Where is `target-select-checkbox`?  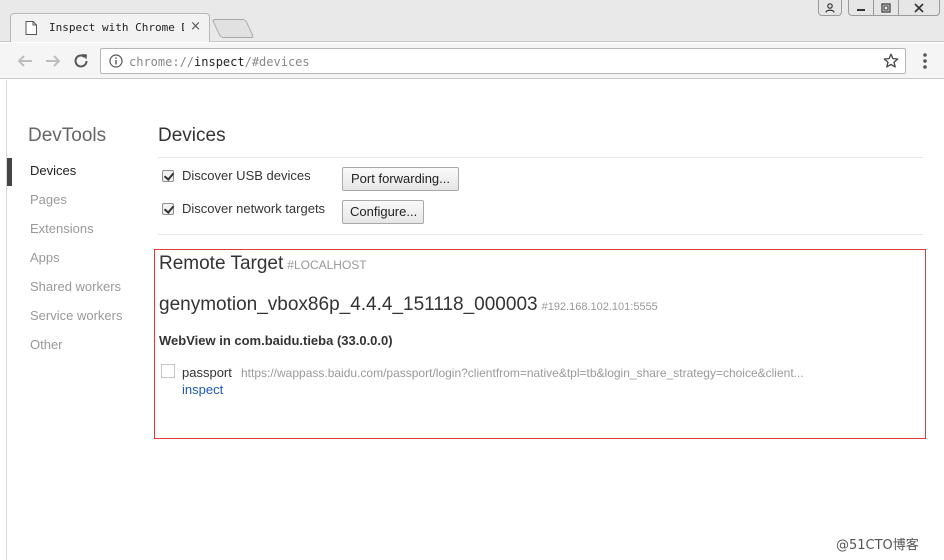
target-select-checkbox is located at coordinates (168, 371).